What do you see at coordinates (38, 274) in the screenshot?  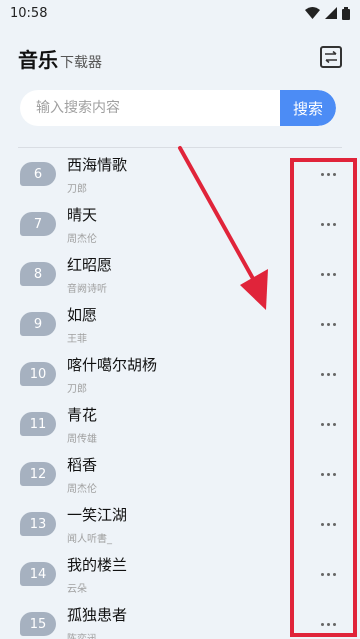 I see `song-number-badge: 8` at bounding box center [38, 274].